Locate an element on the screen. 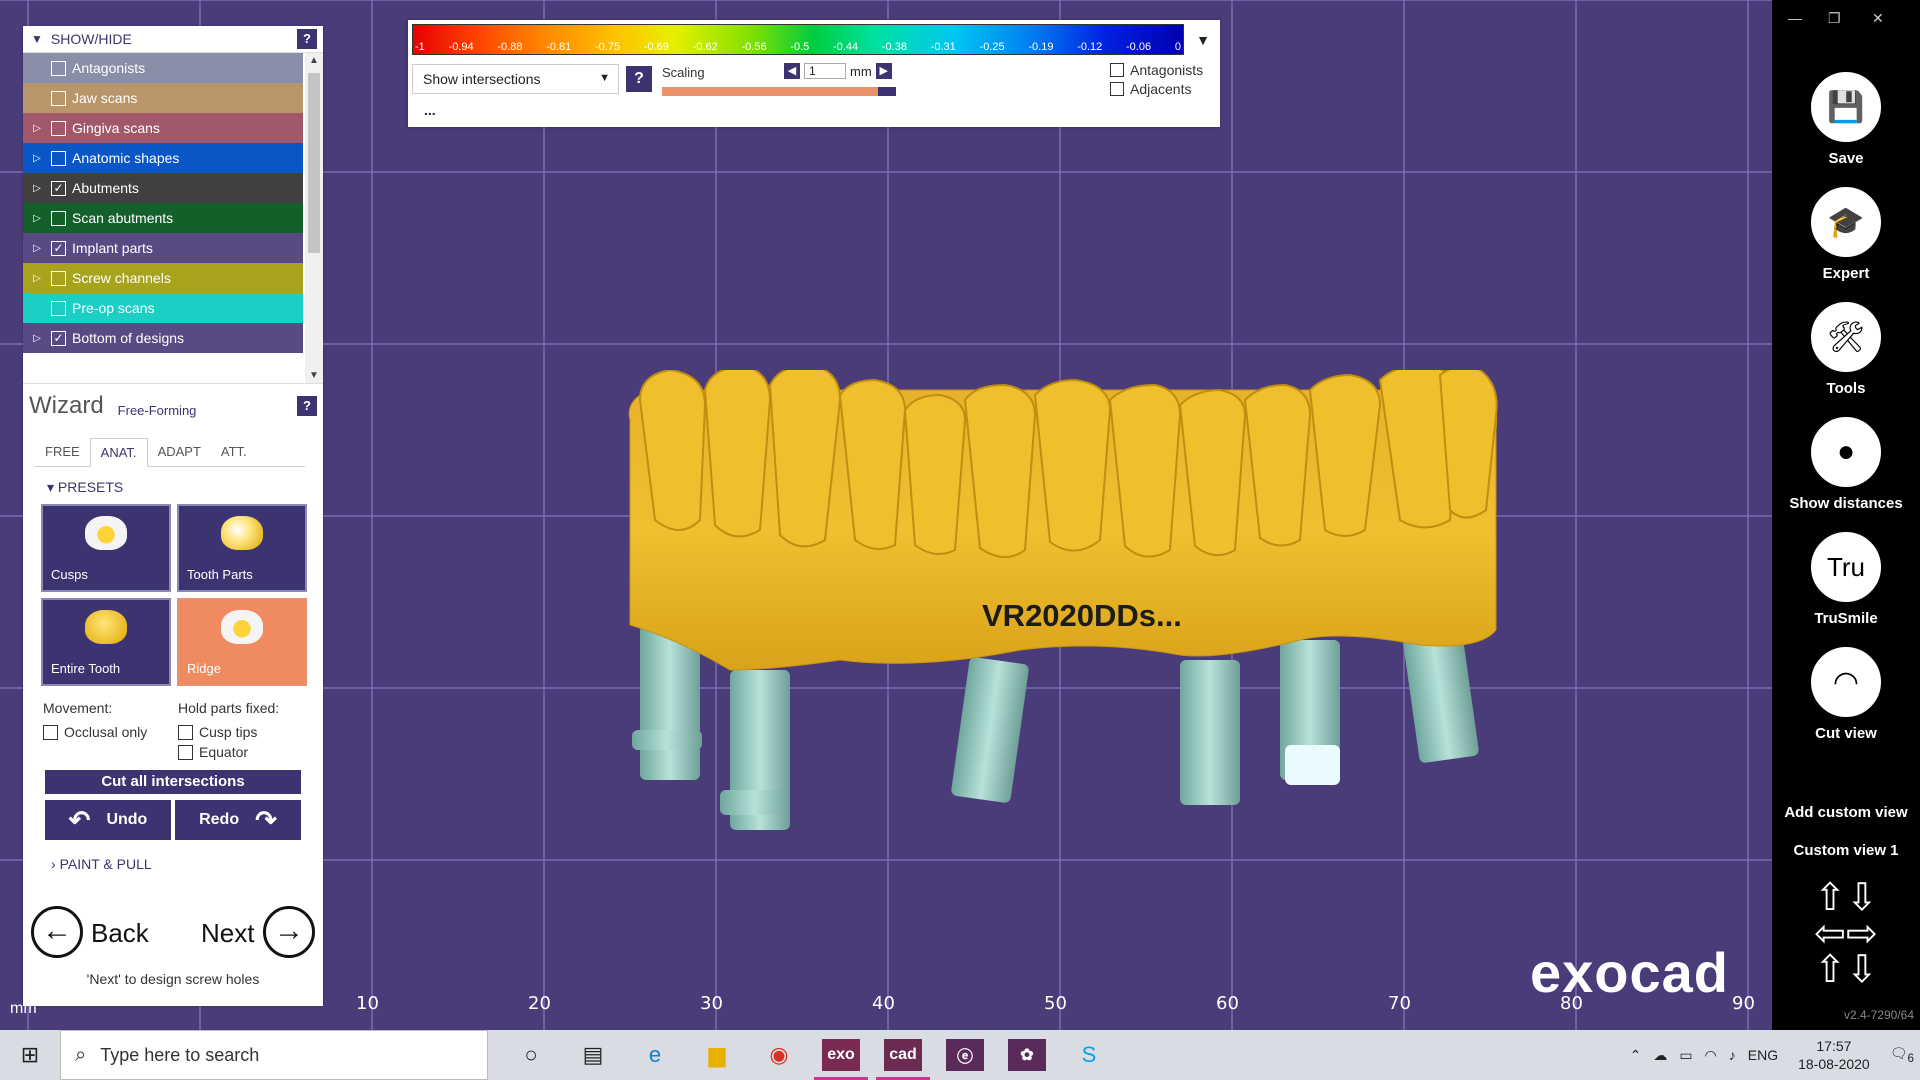  chevron-down-icon: ▼ is located at coordinates (1203, 40).